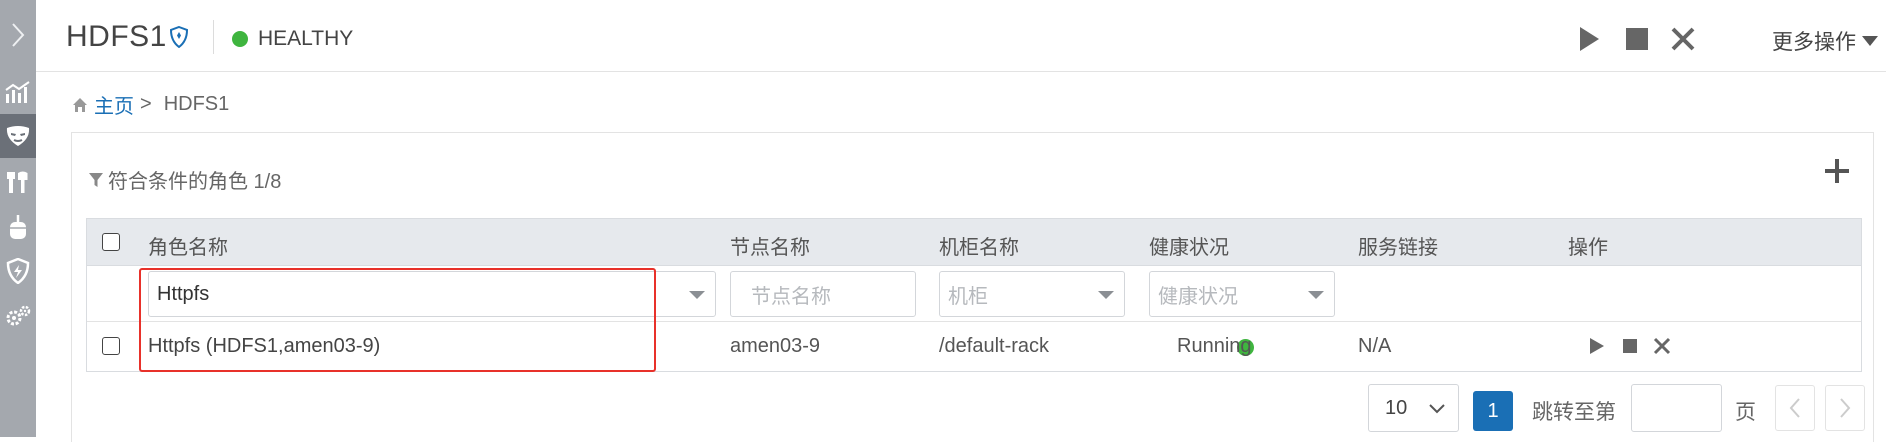  I want to click on column-header-role: 角色名称, so click(188, 248).